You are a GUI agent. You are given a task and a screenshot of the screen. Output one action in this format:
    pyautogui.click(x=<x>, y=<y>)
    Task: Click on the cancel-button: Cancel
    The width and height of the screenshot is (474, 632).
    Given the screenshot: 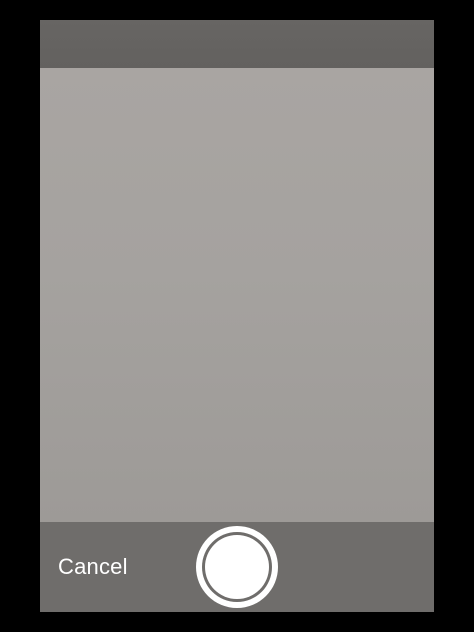 What is the action you would take?
    pyautogui.click(x=93, y=567)
    